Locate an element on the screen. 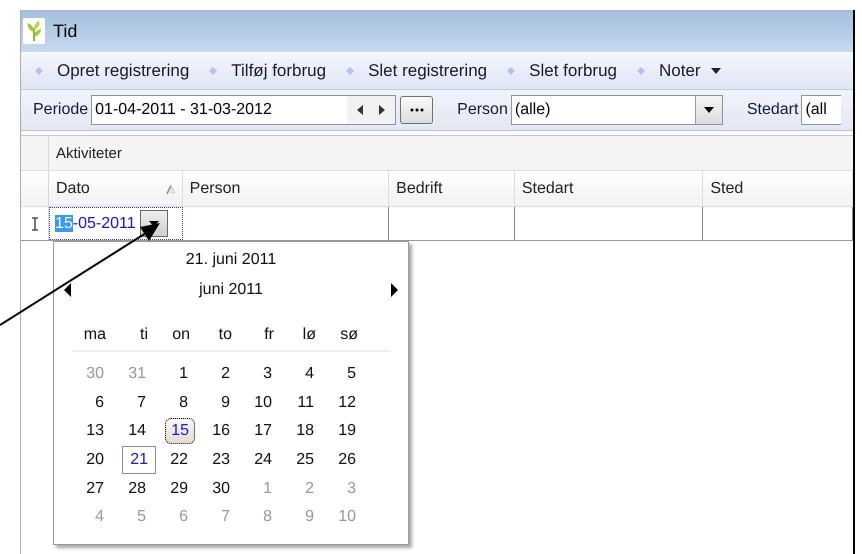 This screenshot has height=554, width=862. calendar-day: 9 is located at coordinates (225, 403).